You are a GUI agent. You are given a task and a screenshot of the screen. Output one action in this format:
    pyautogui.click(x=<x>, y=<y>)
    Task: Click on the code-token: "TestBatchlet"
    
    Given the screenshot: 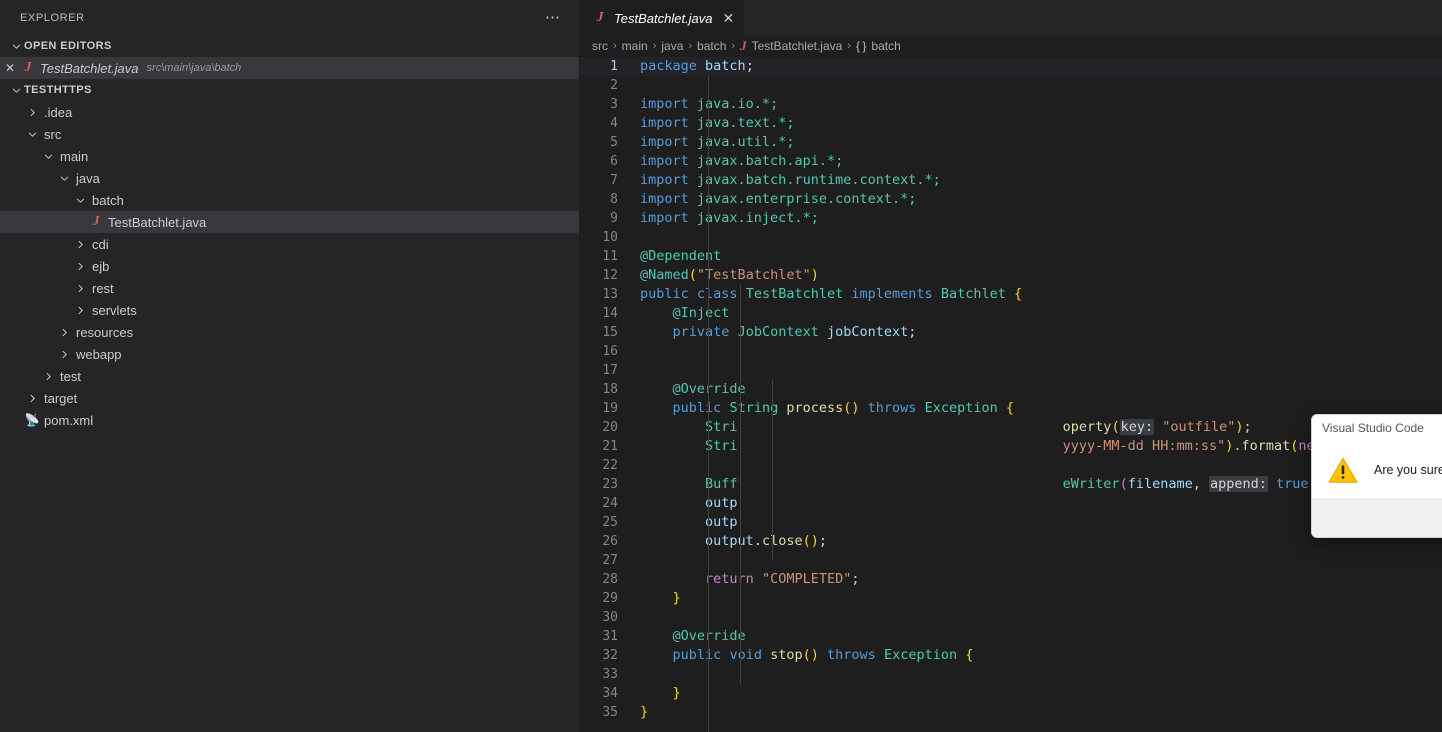 What is the action you would take?
    pyautogui.click(x=753, y=275)
    